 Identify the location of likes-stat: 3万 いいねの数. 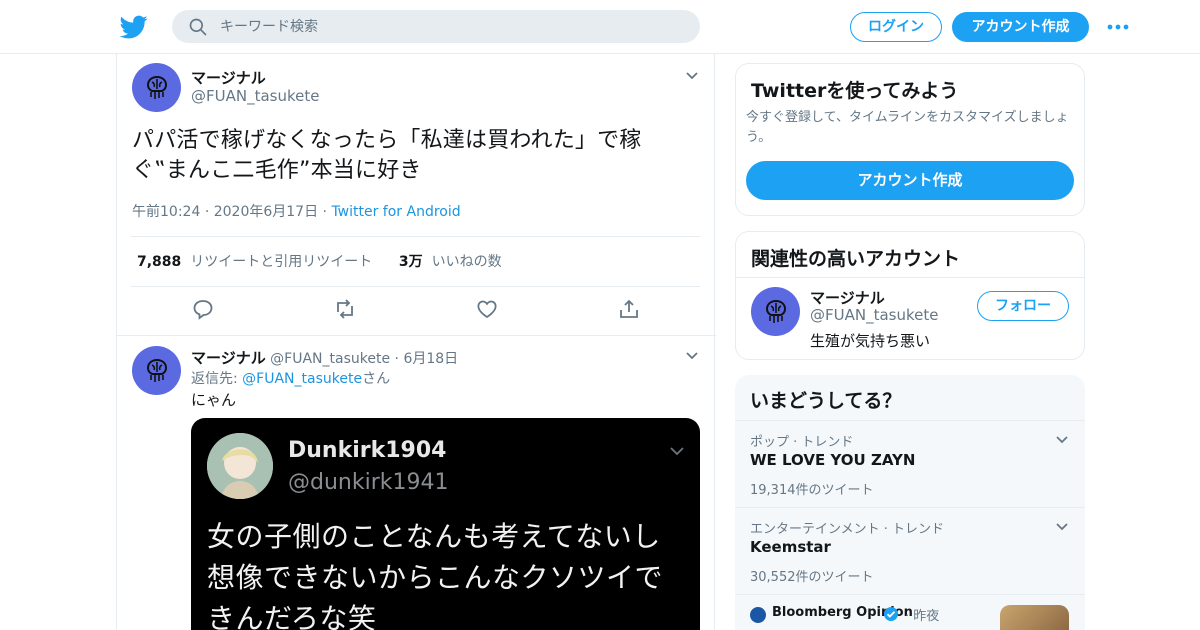
(450, 262).